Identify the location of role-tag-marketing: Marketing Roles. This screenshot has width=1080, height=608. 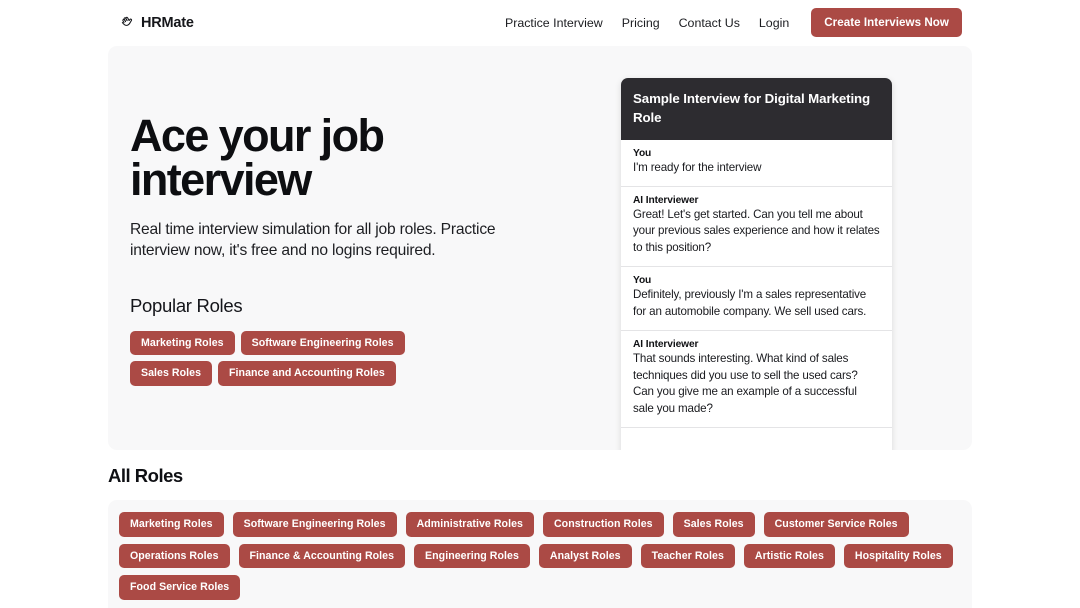
(171, 524).